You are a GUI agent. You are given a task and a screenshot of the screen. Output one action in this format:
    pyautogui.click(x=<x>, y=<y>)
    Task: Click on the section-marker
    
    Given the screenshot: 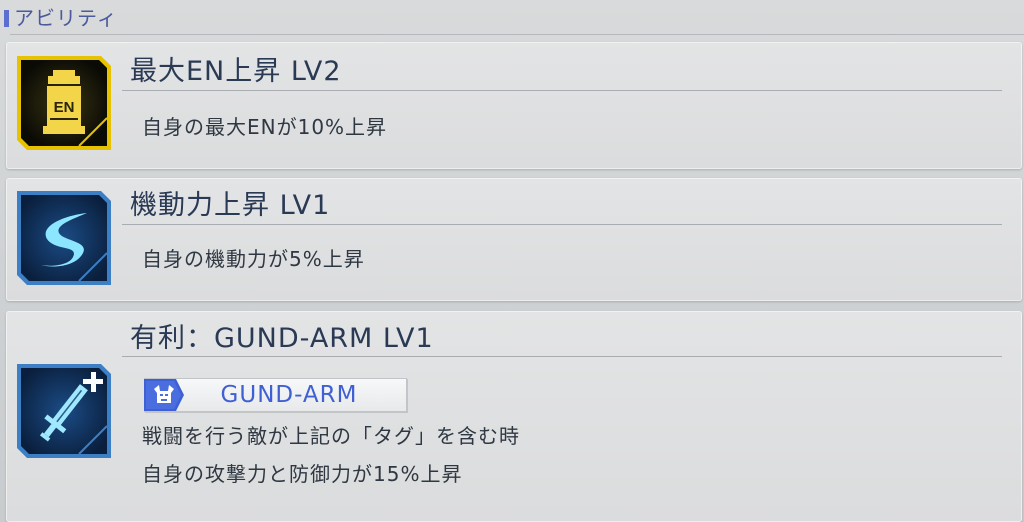 What is the action you would take?
    pyautogui.click(x=6, y=18)
    